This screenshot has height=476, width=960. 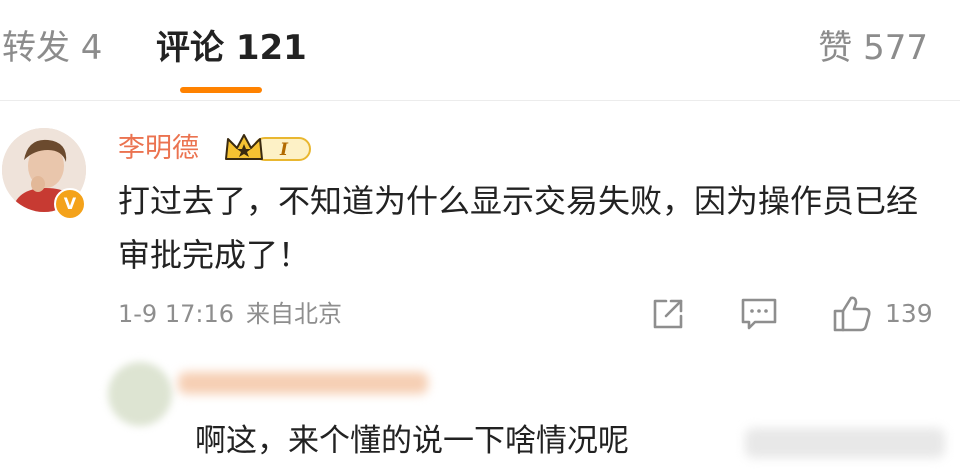 I want to click on reply-icon, so click(x=759, y=316).